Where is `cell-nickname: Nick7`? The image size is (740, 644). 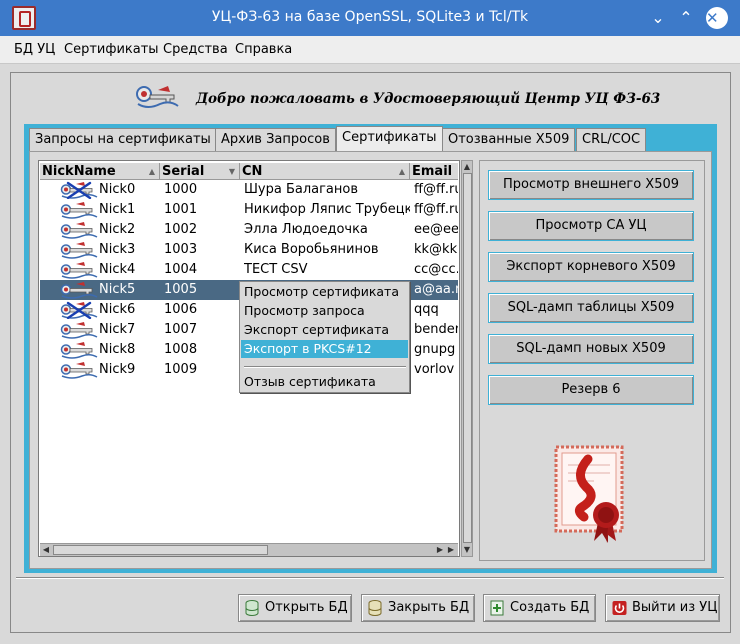
cell-nickname: Nick7 is located at coordinates (117, 329).